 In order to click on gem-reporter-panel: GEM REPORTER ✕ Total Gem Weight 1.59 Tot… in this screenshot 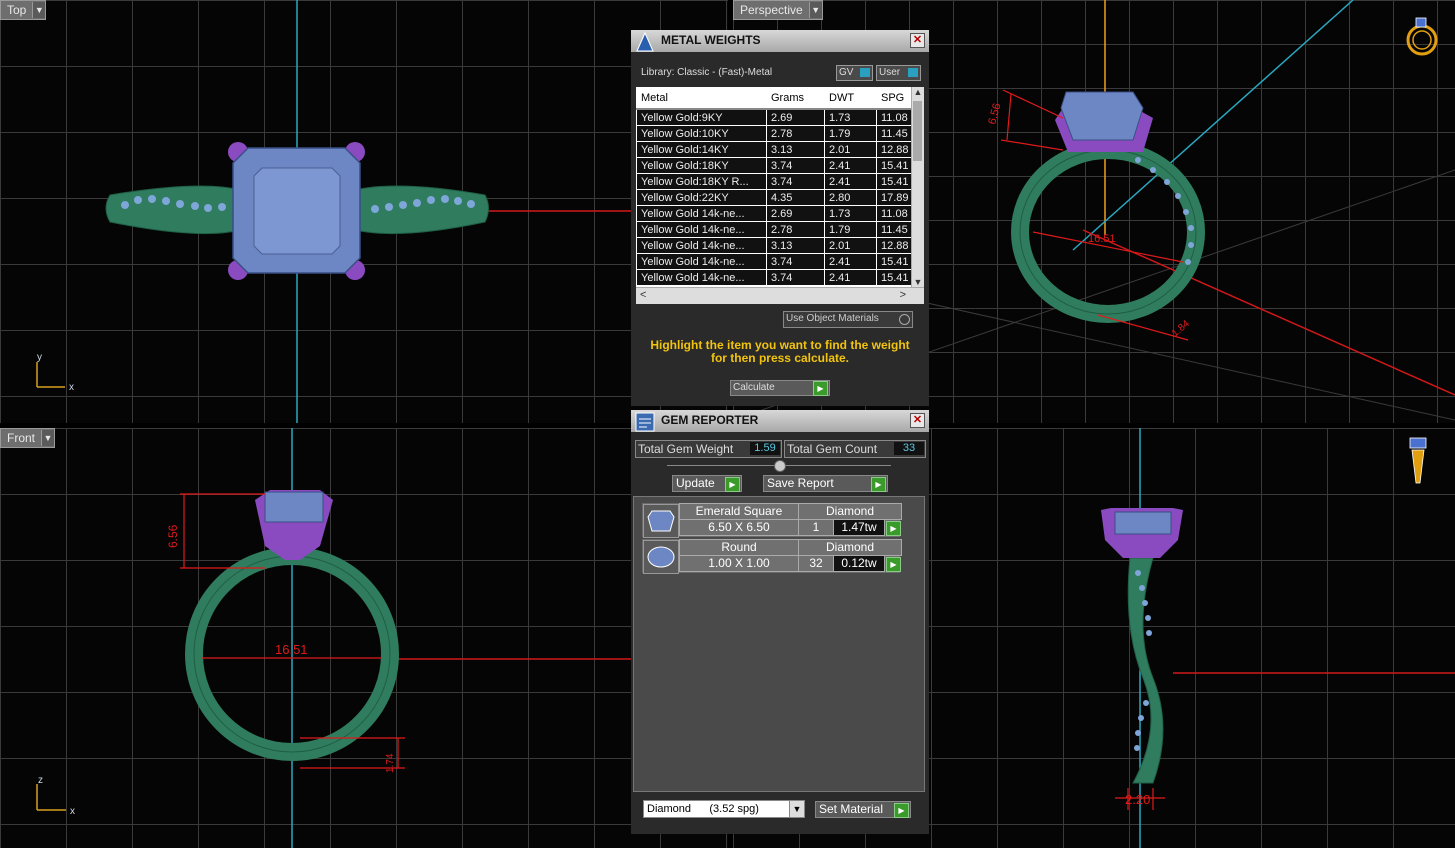, I will do `click(780, 622)`.